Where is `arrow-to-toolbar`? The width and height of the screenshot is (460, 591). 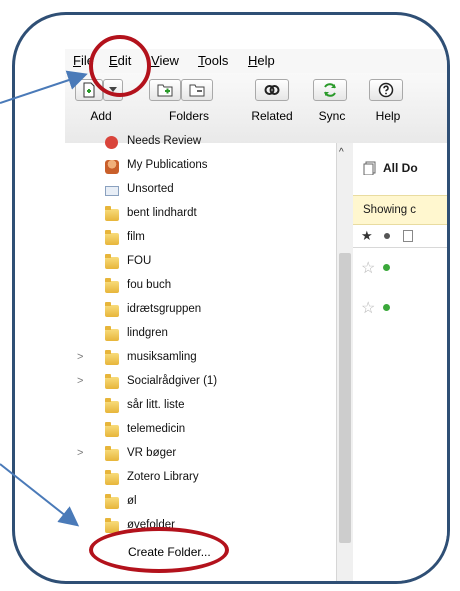
arrow-to-toolbar is located at coordinates (44, 87).